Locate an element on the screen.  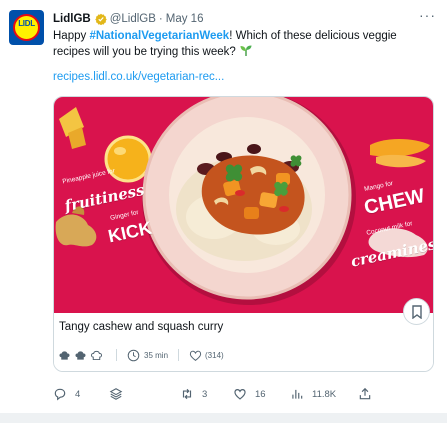
reply-button: 4 is located at coordinates (66, 394).